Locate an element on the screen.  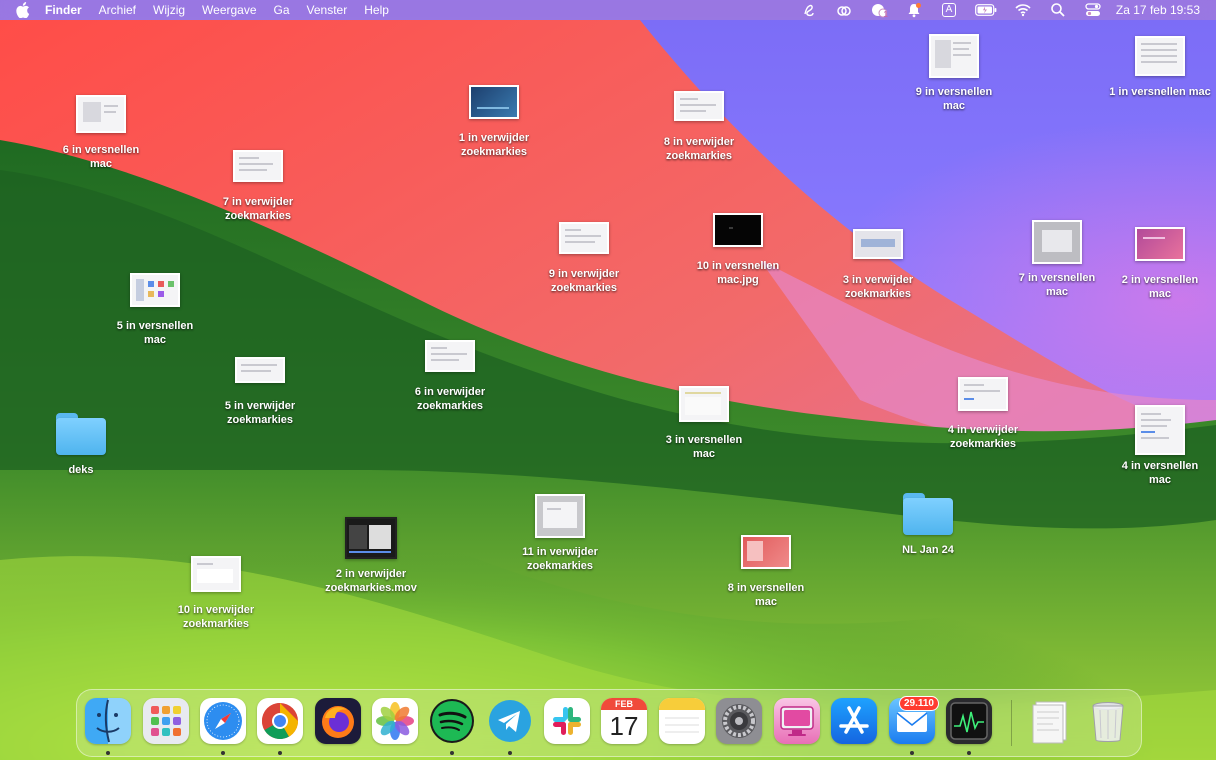
file-name: 10 in verwijder zoekmarkies is located at coordinates (216, 617).